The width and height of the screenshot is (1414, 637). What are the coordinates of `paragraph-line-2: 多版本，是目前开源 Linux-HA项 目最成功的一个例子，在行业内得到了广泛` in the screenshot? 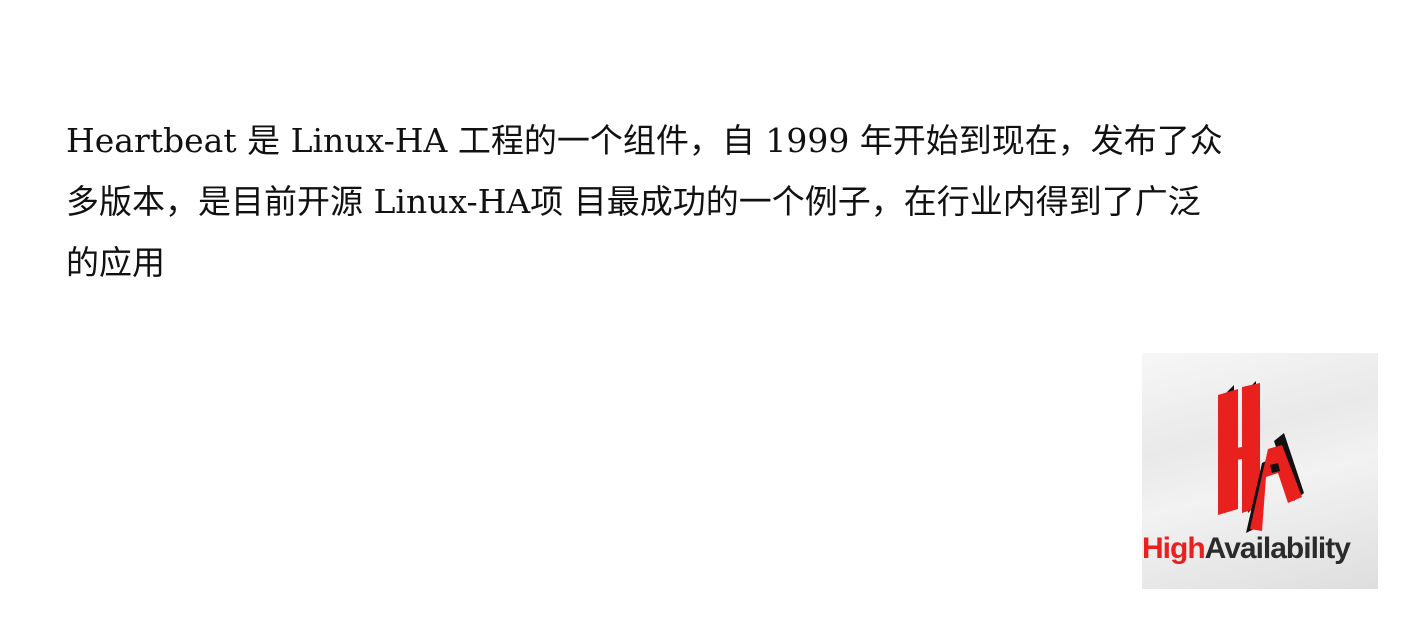 It's located at (633, 201).